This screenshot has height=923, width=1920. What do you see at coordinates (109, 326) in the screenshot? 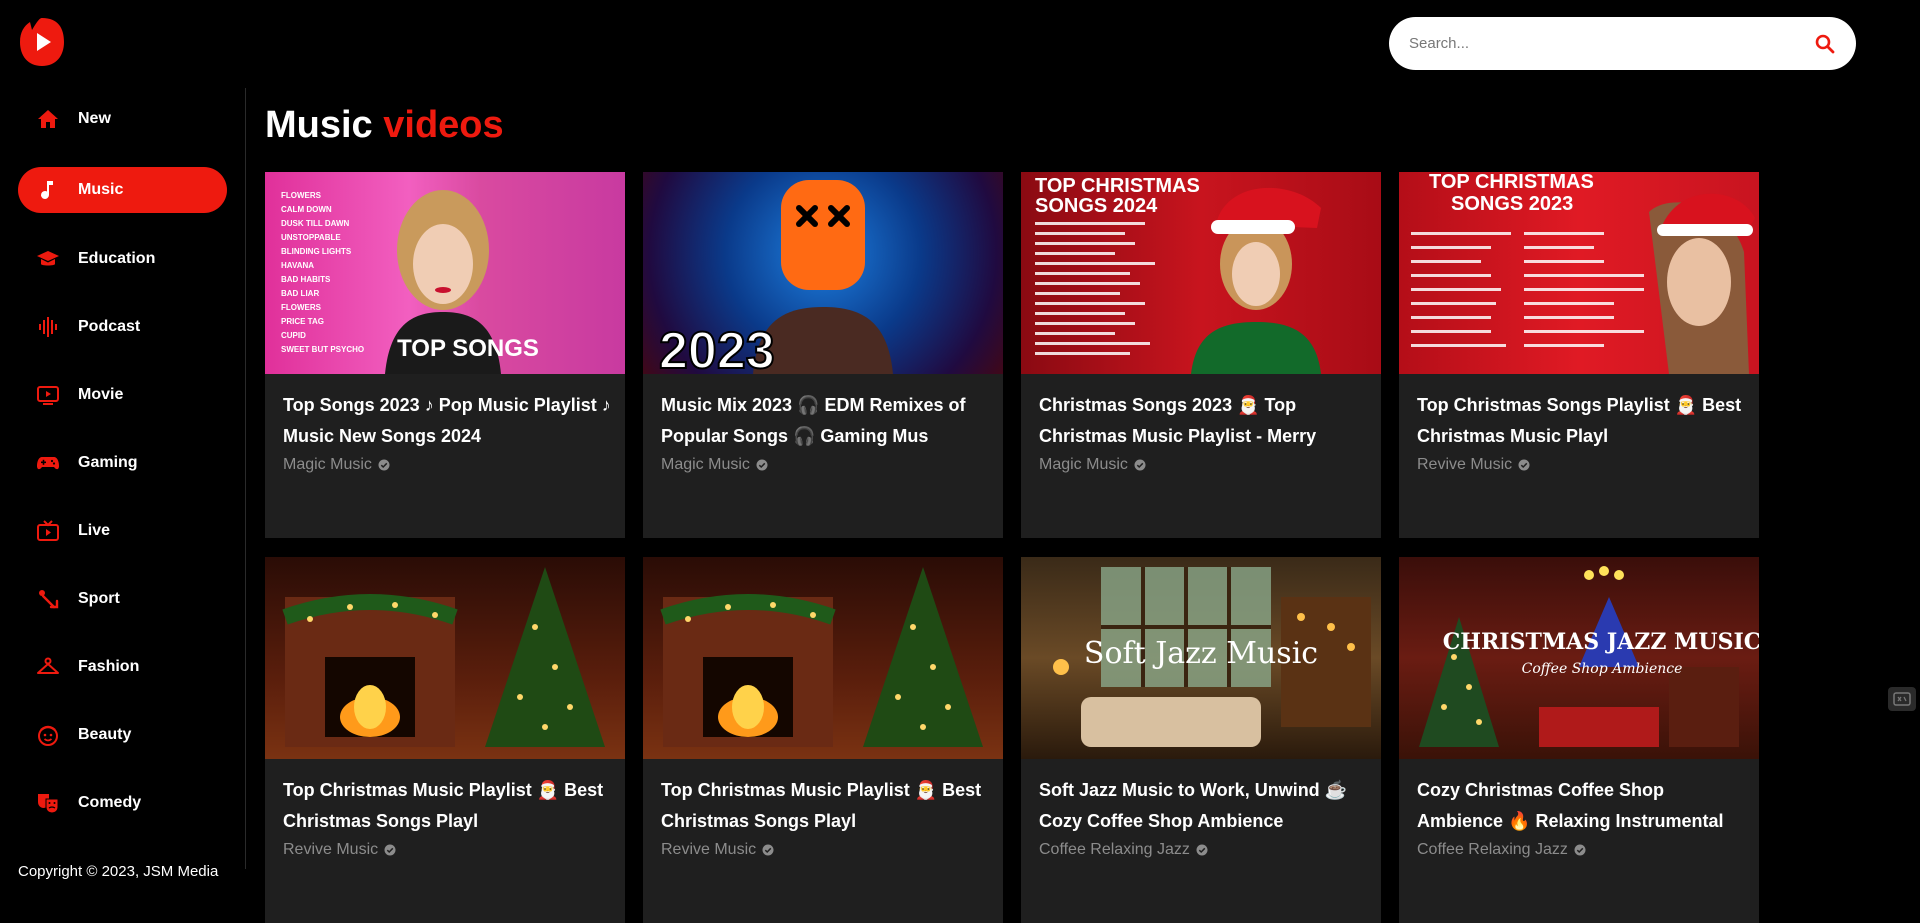
I see `sidebar-item-label: Podcast` at bounding box center [109, 326].